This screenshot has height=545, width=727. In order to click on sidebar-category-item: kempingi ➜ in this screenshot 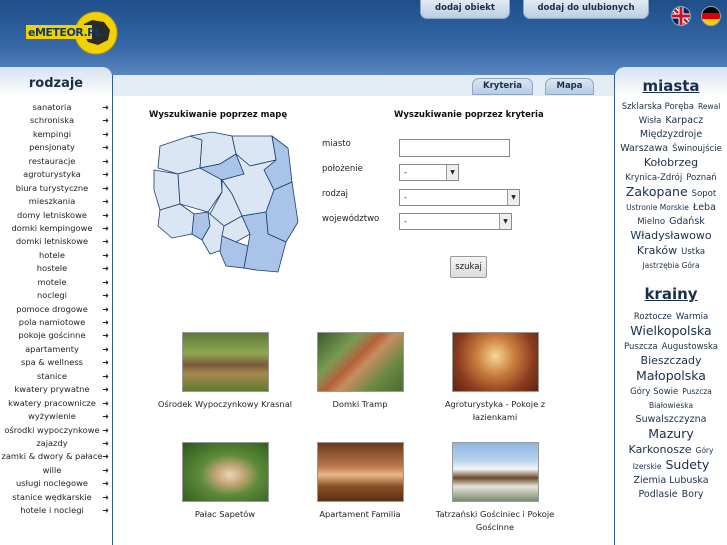, I will do `click(56, 134)`.